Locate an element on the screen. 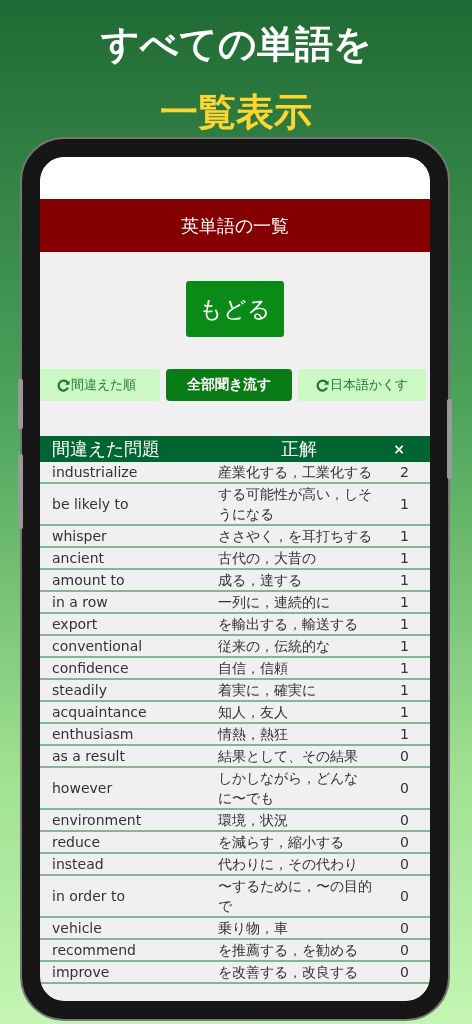 The width and height of the screenshot is (472, 1024). column-header: 正解 is located at coordinates (299, 449).